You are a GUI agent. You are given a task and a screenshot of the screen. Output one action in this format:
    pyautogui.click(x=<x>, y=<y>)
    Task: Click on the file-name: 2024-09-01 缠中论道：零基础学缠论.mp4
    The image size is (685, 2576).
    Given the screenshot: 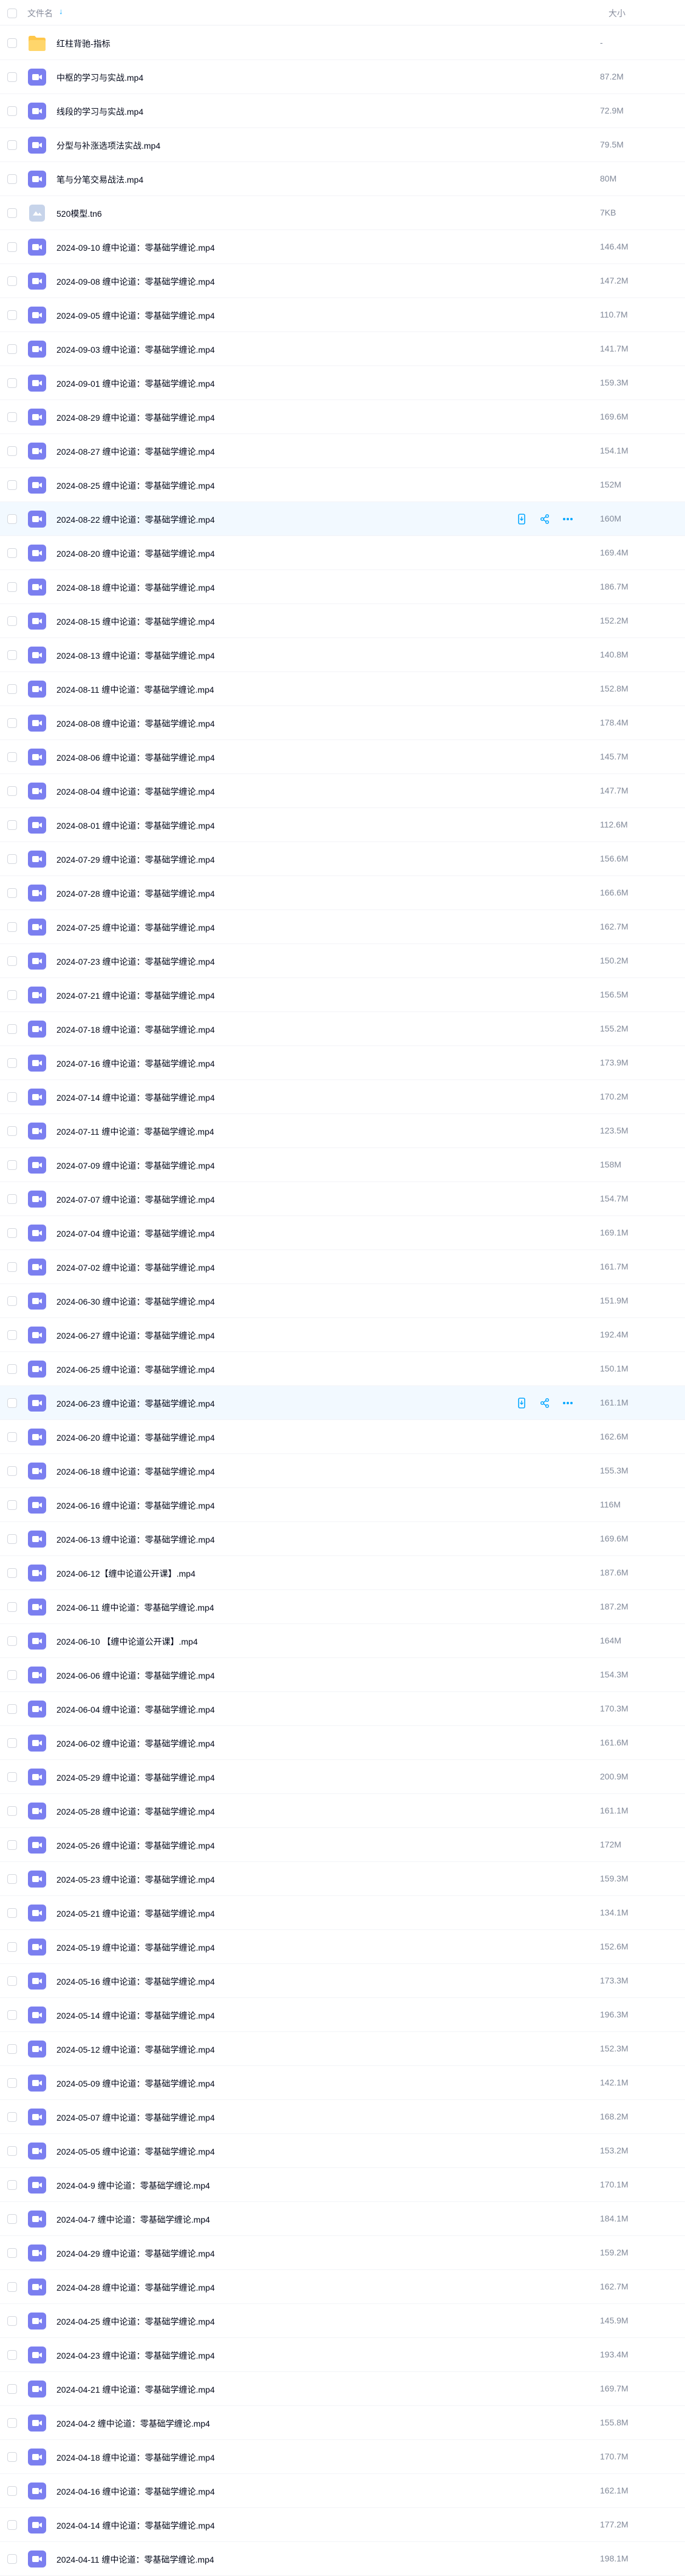 What is the action you would take?
    pyautogui.click(x=135, y=384)
    